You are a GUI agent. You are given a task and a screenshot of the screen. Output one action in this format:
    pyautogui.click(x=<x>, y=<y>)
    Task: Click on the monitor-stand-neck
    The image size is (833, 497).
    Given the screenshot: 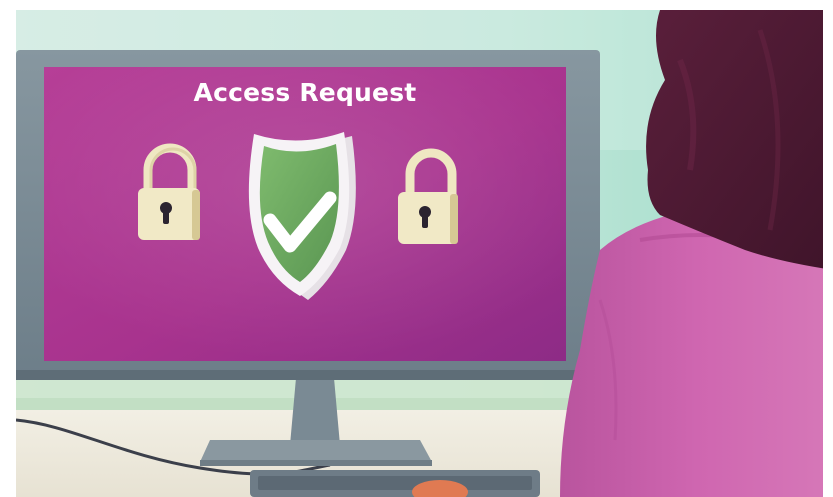 What is the action you would take?
    pyautogui.click(x=315, y=411)
    